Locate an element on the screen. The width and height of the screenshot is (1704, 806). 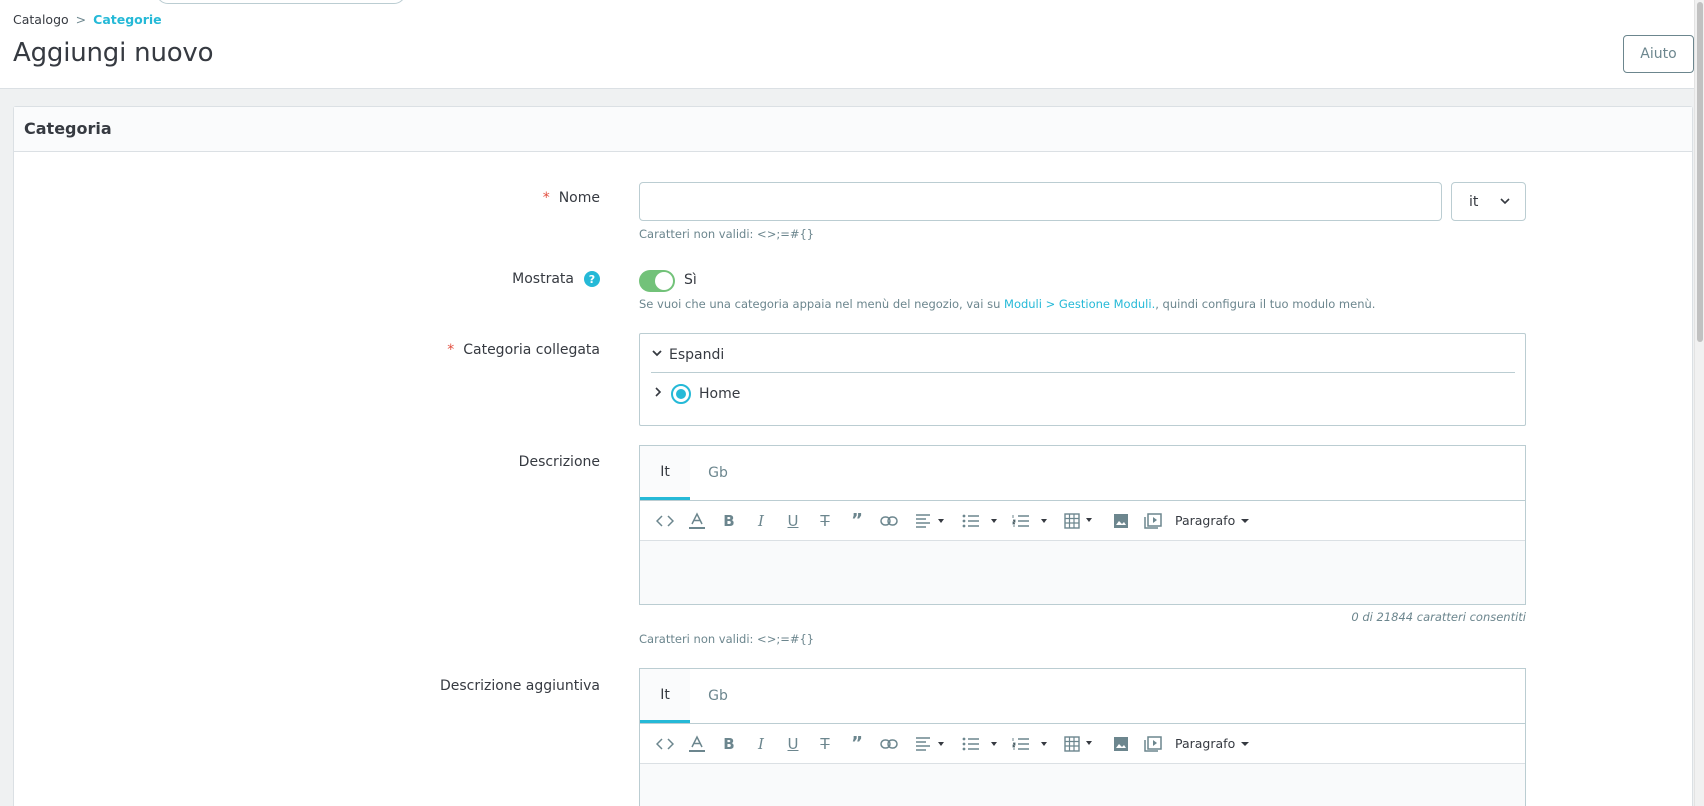
additional-description-label: Descrizione aggiuntiva is located at coordinates (519, 686).